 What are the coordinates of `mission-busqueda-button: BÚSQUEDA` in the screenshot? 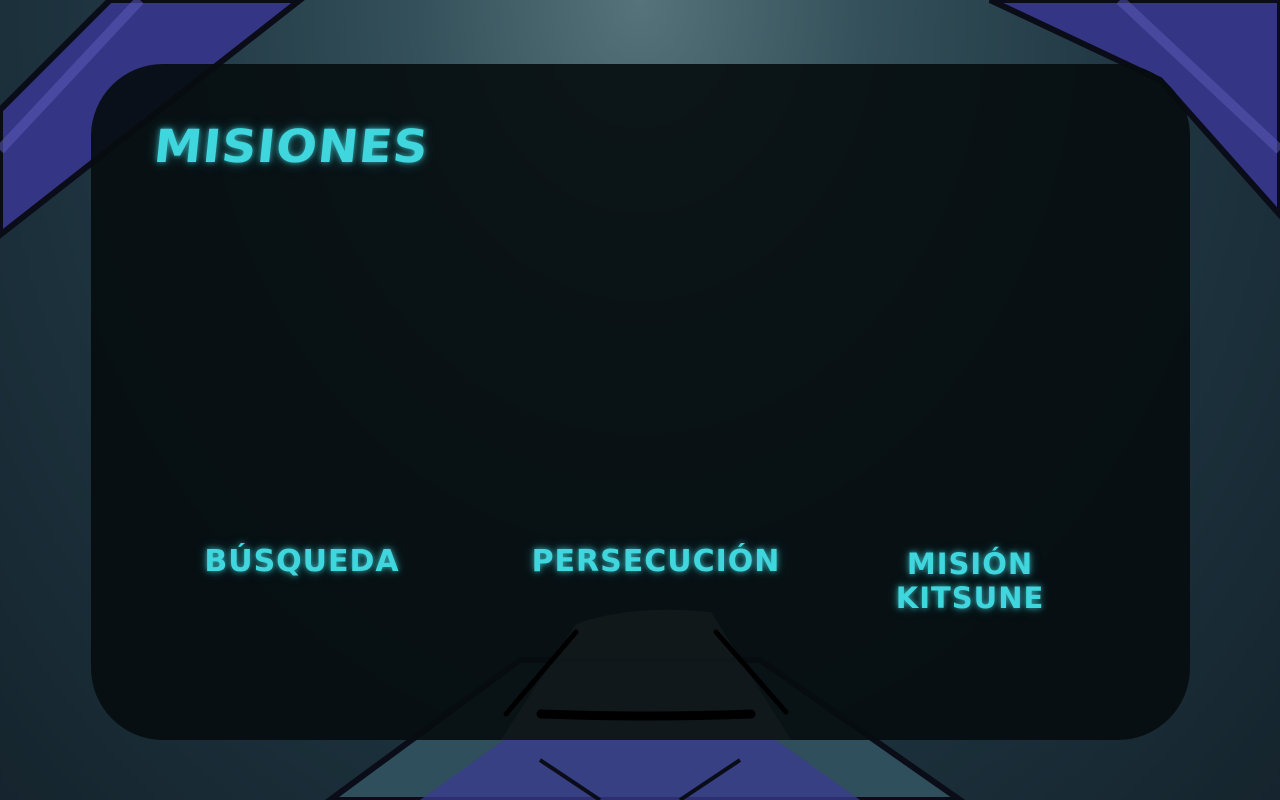 It's located at (302, 562).